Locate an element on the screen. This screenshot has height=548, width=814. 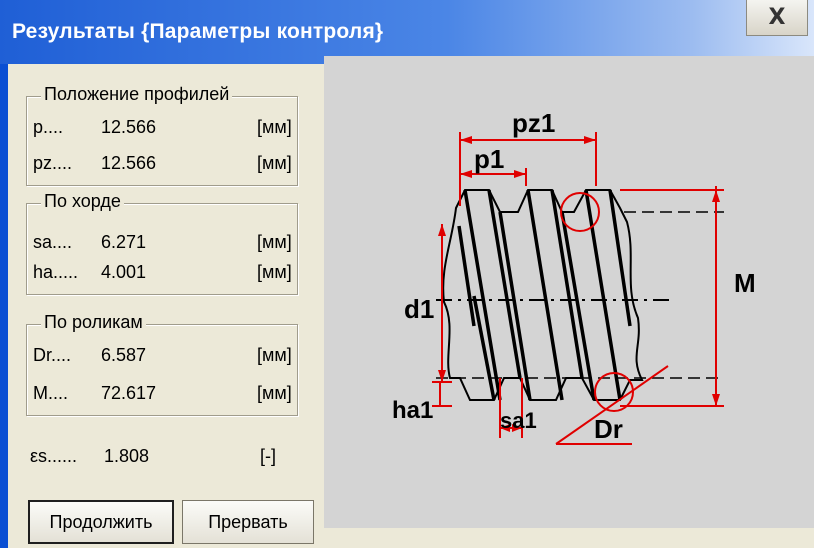
label-sa1: sa1 is located at coordinates (518, 420).